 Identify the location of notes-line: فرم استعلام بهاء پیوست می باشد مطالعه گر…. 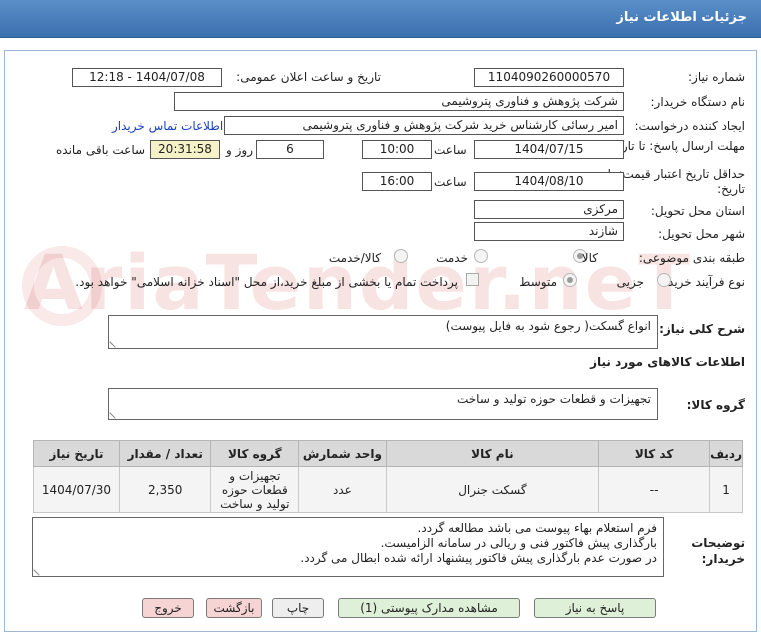
(537, 528).